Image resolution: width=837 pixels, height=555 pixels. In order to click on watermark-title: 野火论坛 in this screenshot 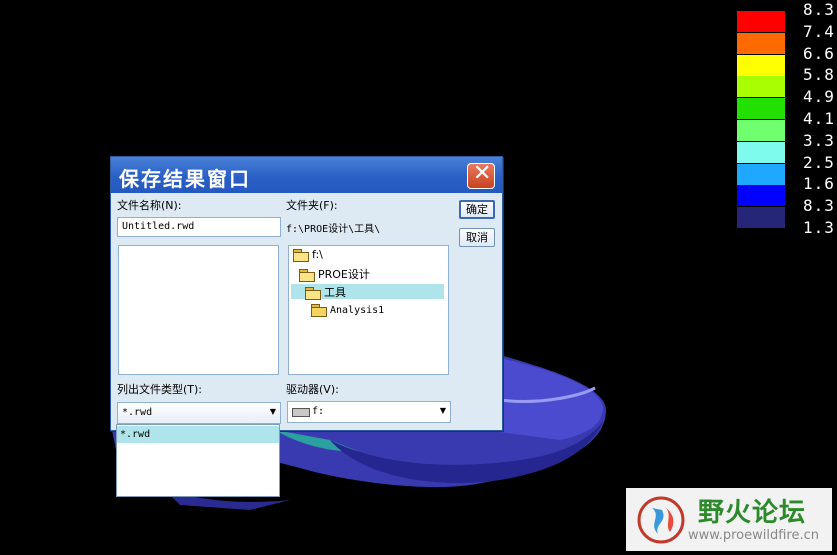, I will do `click(752, 513)`.